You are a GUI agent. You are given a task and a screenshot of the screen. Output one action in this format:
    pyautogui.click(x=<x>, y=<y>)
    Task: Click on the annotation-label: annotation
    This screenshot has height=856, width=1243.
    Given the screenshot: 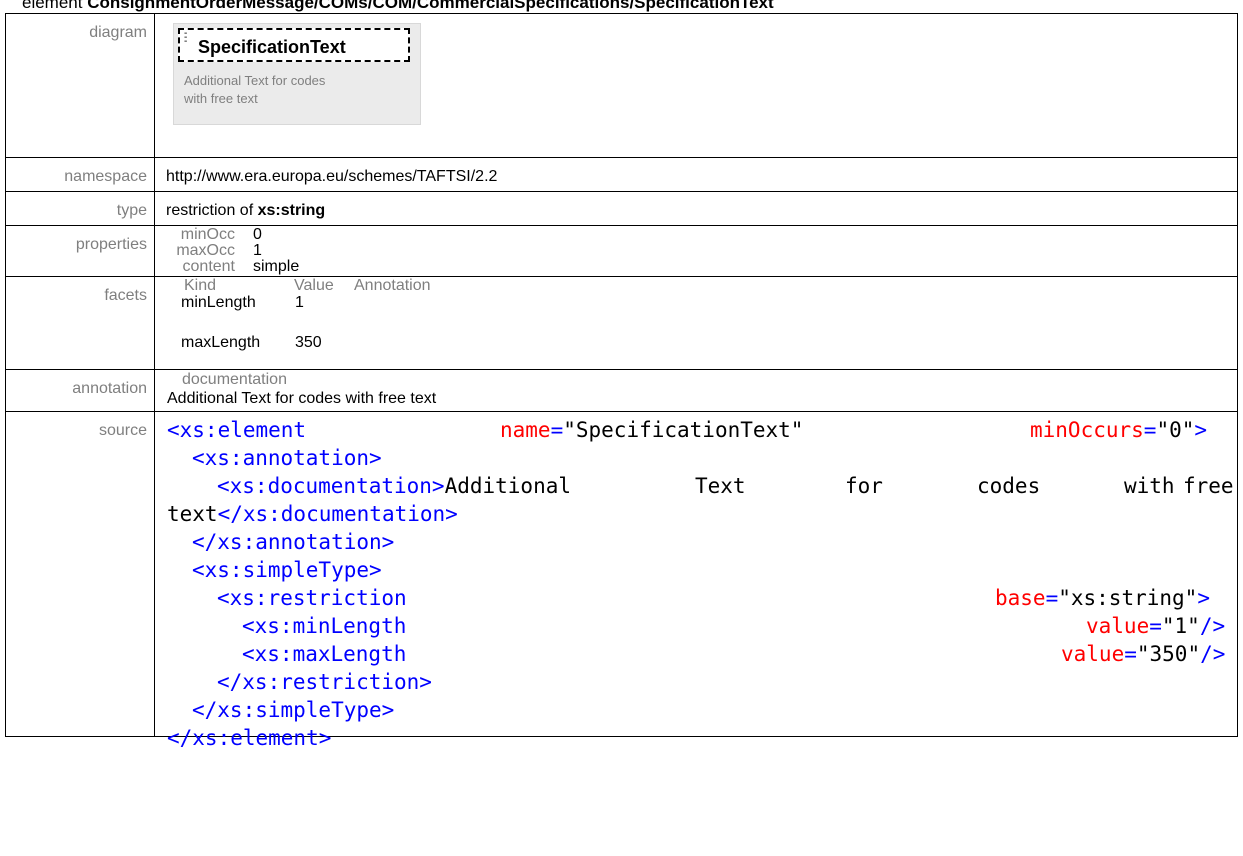 What is the action you would take?
    pyautogui.click(x=80, y=390)
    